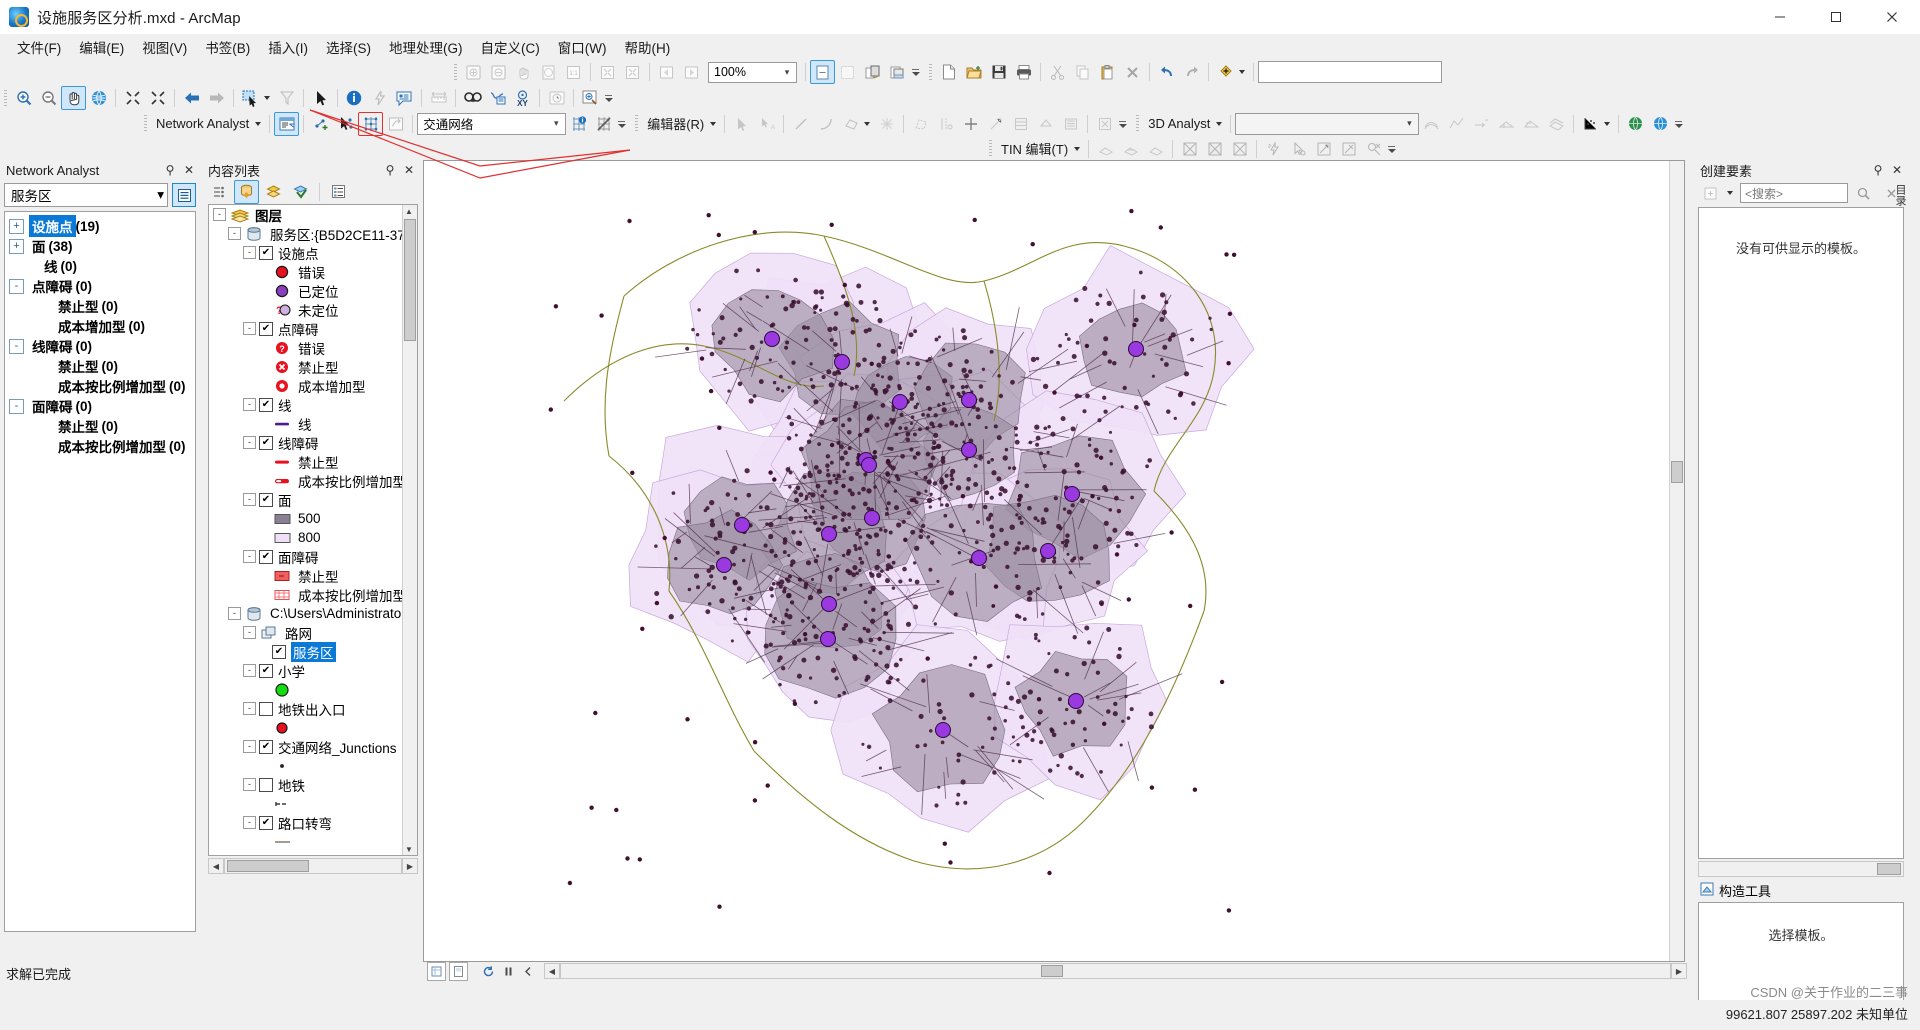  What do you see at coordinates (897, 72) in the screenshot?
I see `data-driven-pages-icon` at bounding box center [897, 72].